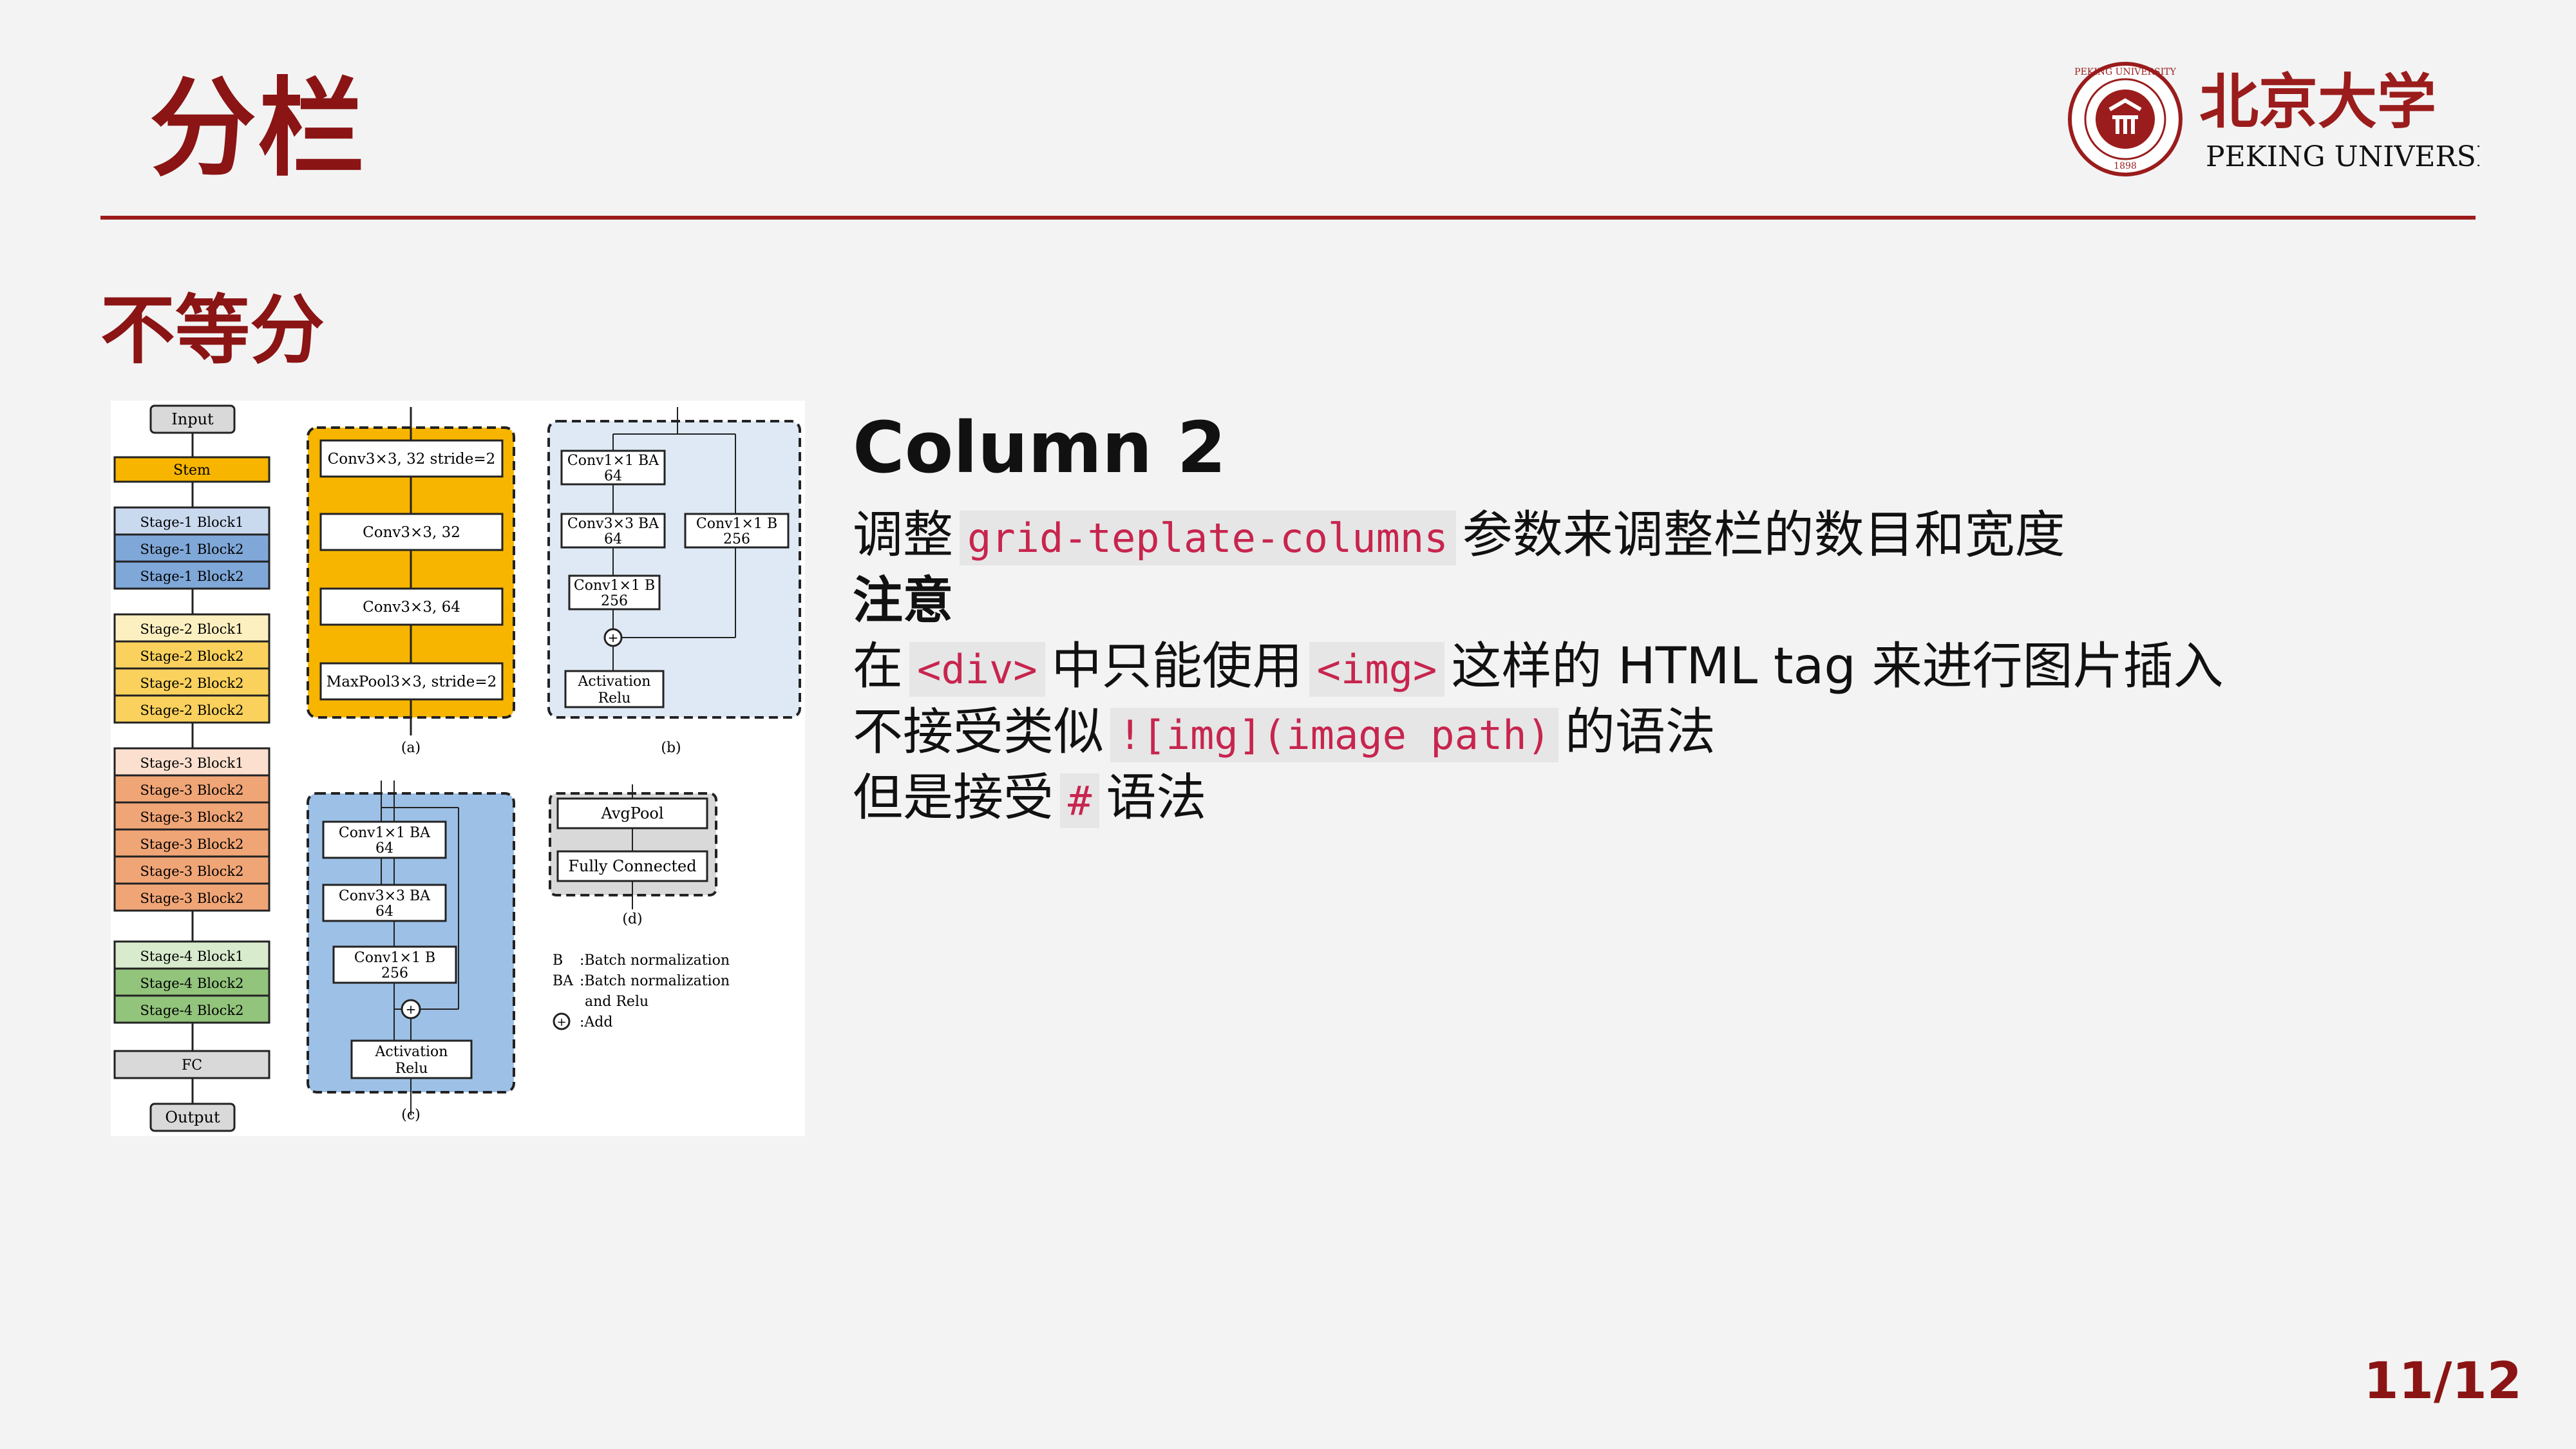 The image size is (2576, 1449). Describe the element at coordinates (192, 576) in the screenshot. I see `stage1-block-3: Stage-1 Block2` at that location.